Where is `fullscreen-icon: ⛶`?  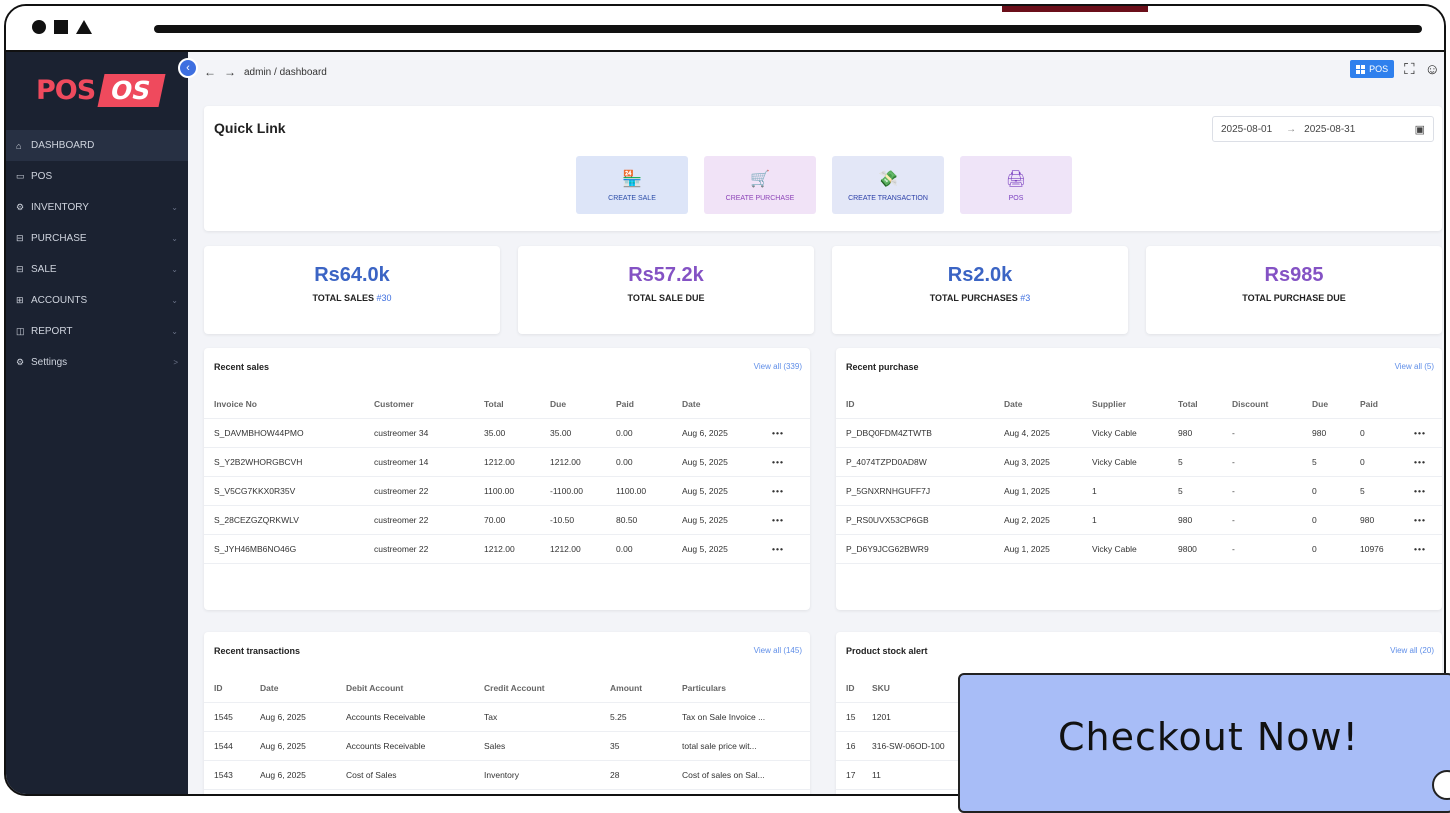
fullscreen-icon: ⛶ is located at coordinates (1409, 69).